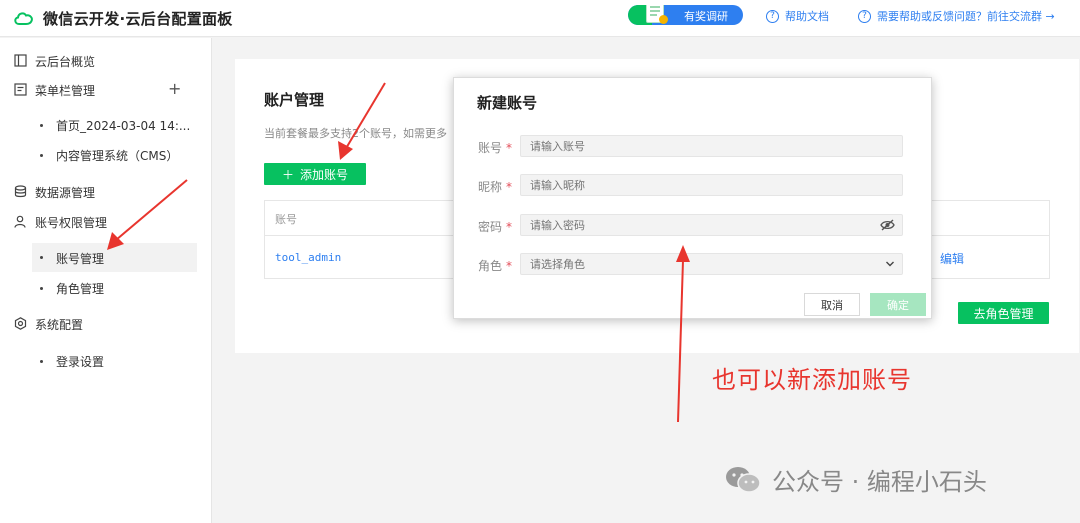  What do you see at coordinates (711, 185) in the screenshot?
I see `nickname-input` at bounding box center [711, 185].